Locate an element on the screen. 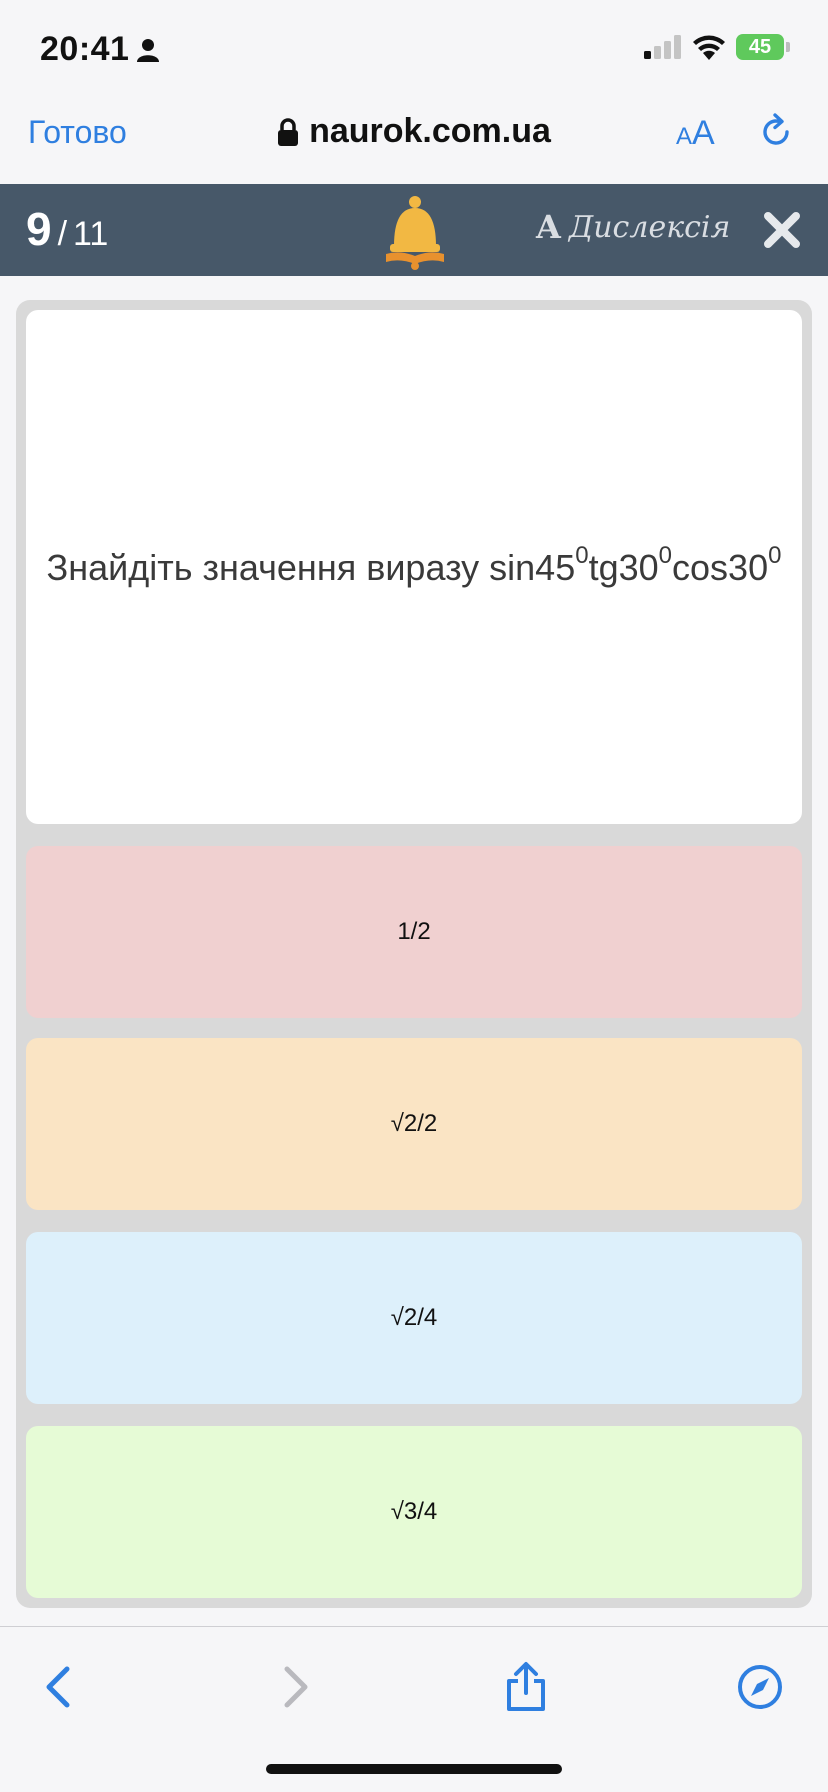 This screenshot has height=1792, width=828. dyslexia-label: Дислексія is located at coordinates (649, 227).